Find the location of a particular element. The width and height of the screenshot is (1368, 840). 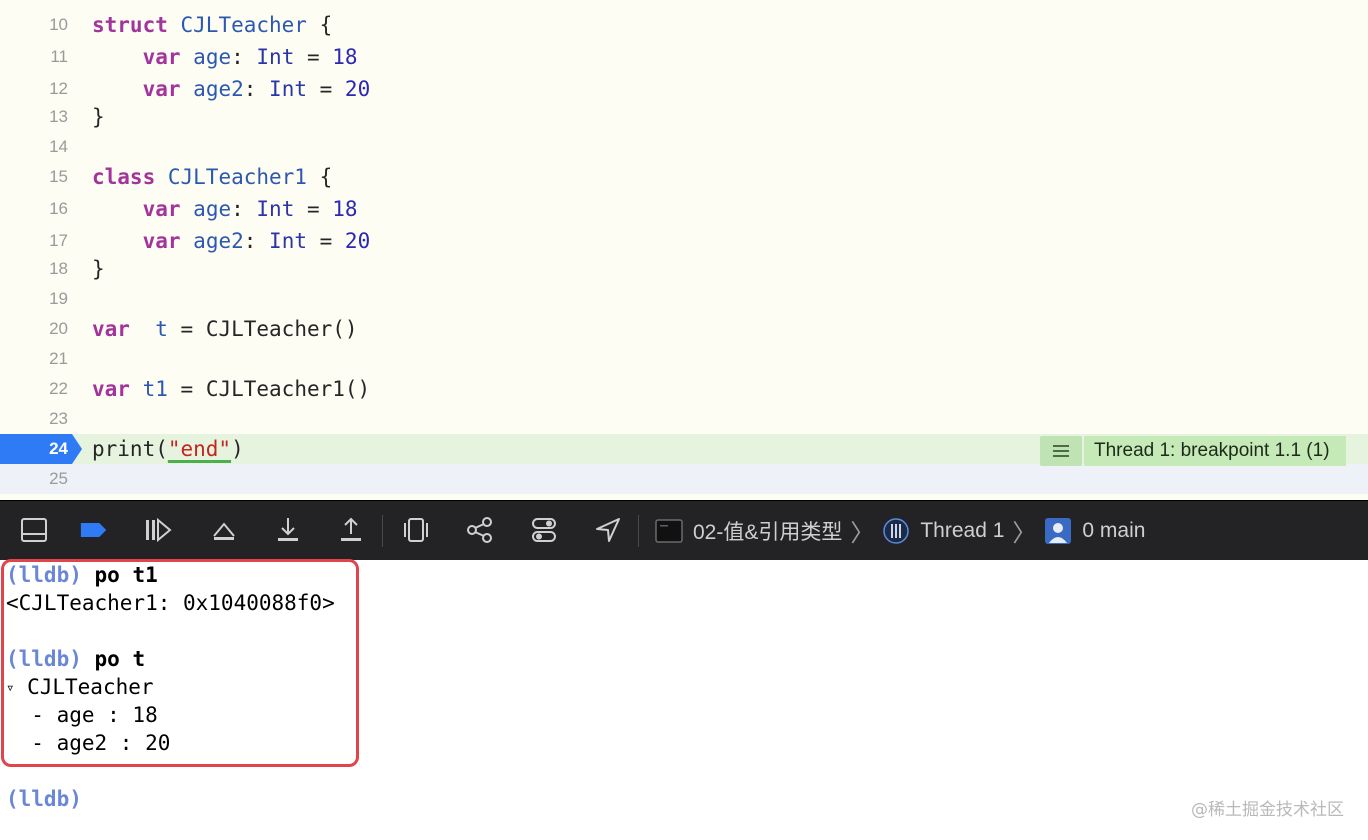

console-line: (lldb) is located at coordinates (44, 799).